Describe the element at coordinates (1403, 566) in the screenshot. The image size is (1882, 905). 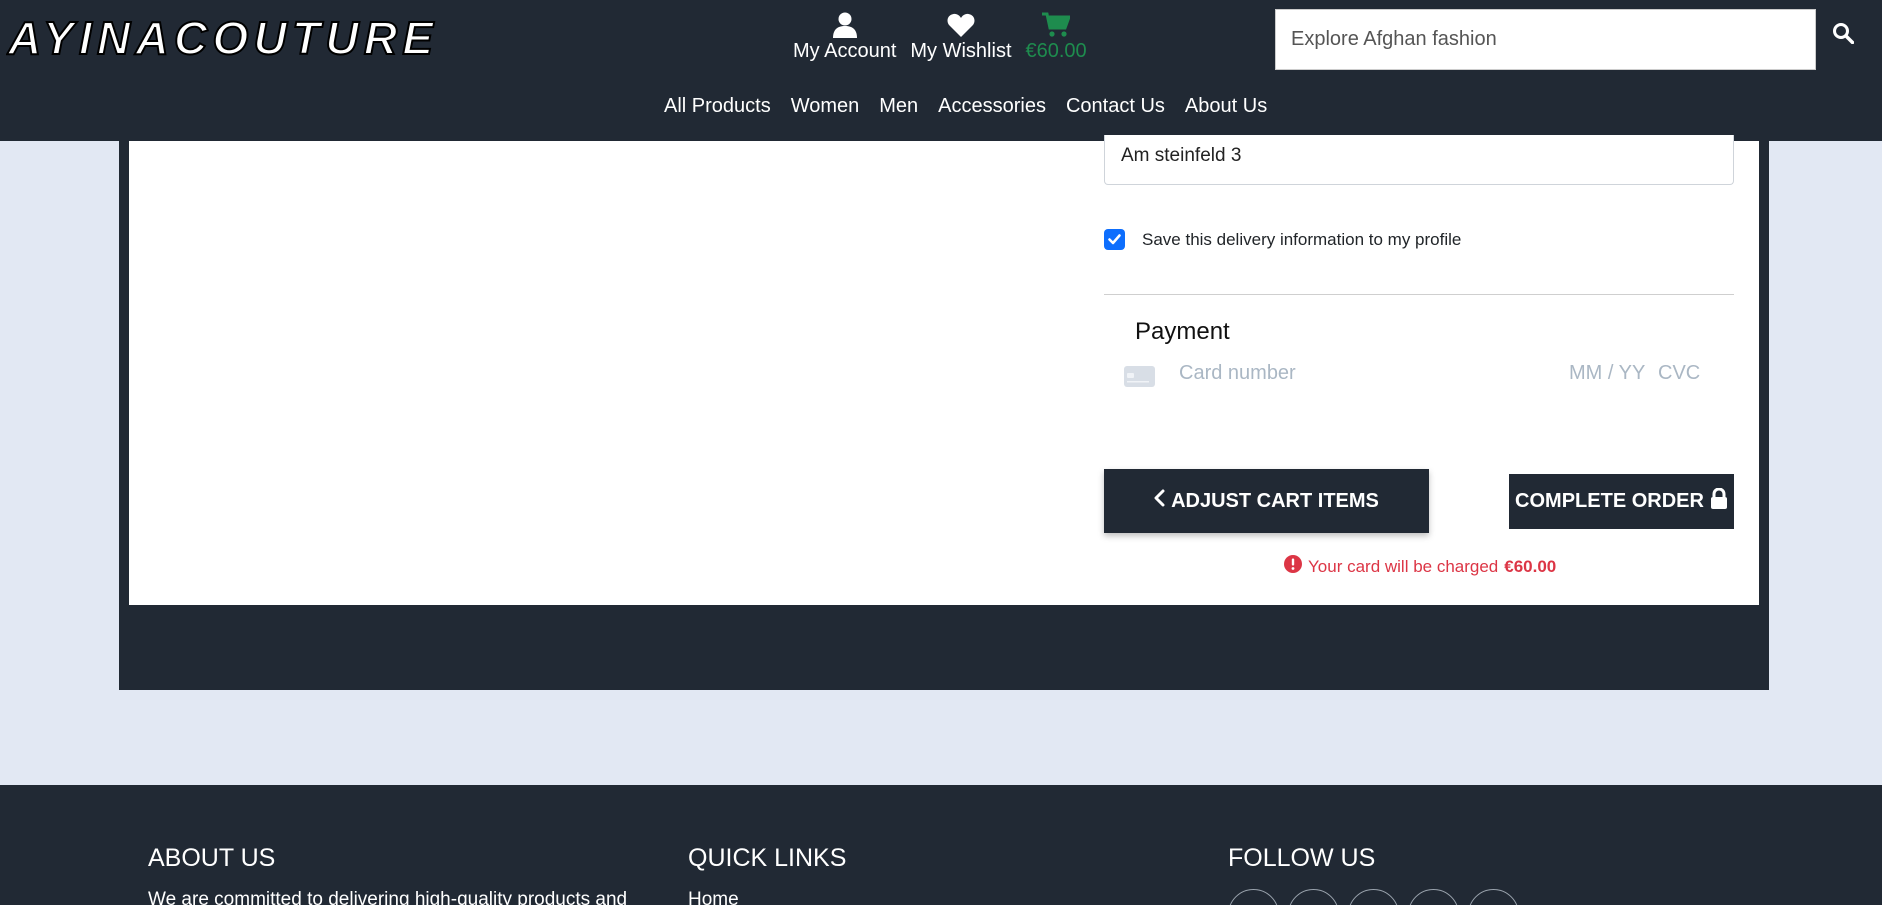
I see `charge-notice-text: Your card will be charged` at that location.